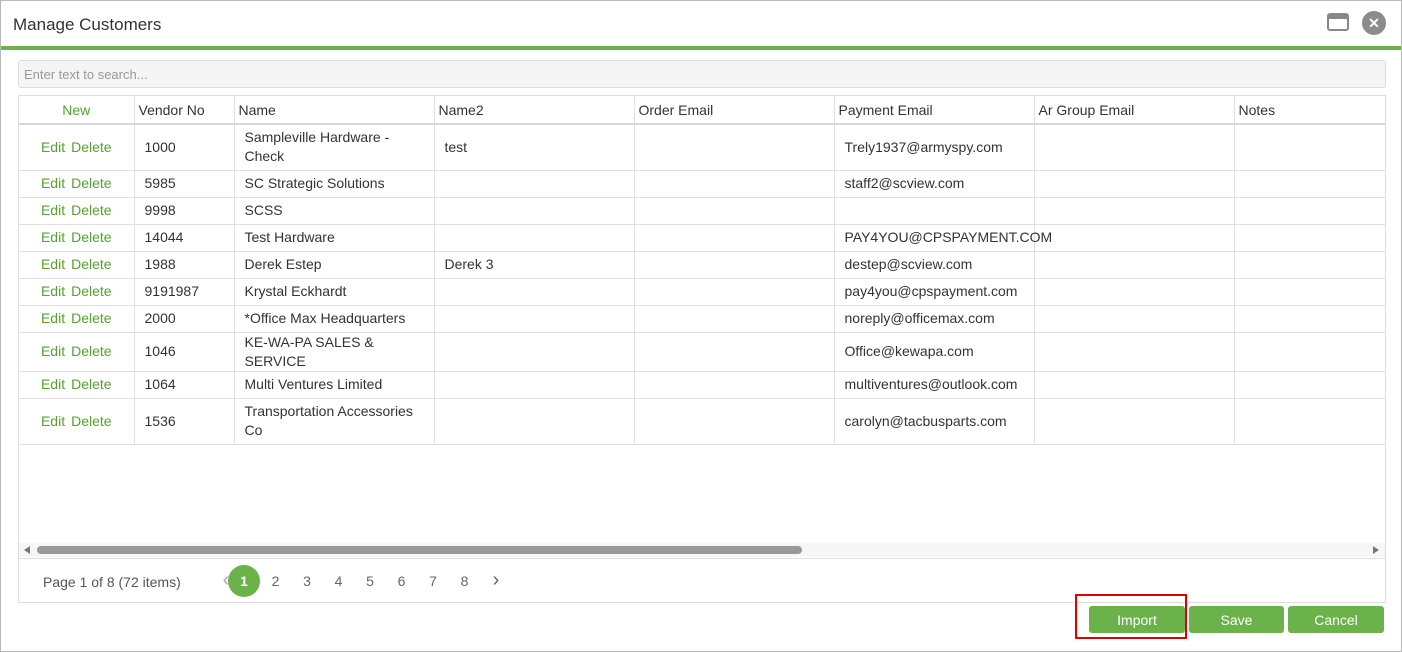  What do you see at coordinates (534, 265) in the screenshot?
I see `name2-cell: Derek 3` at bounding box center [534, 265].